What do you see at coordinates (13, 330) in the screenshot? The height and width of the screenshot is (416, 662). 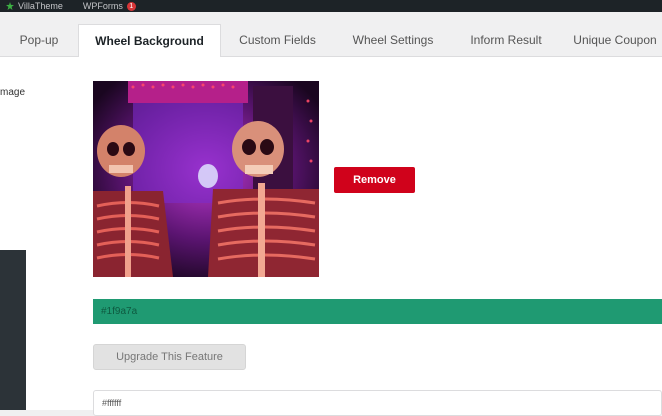 I see `side-dark-block` at bounding box center [13, 330].